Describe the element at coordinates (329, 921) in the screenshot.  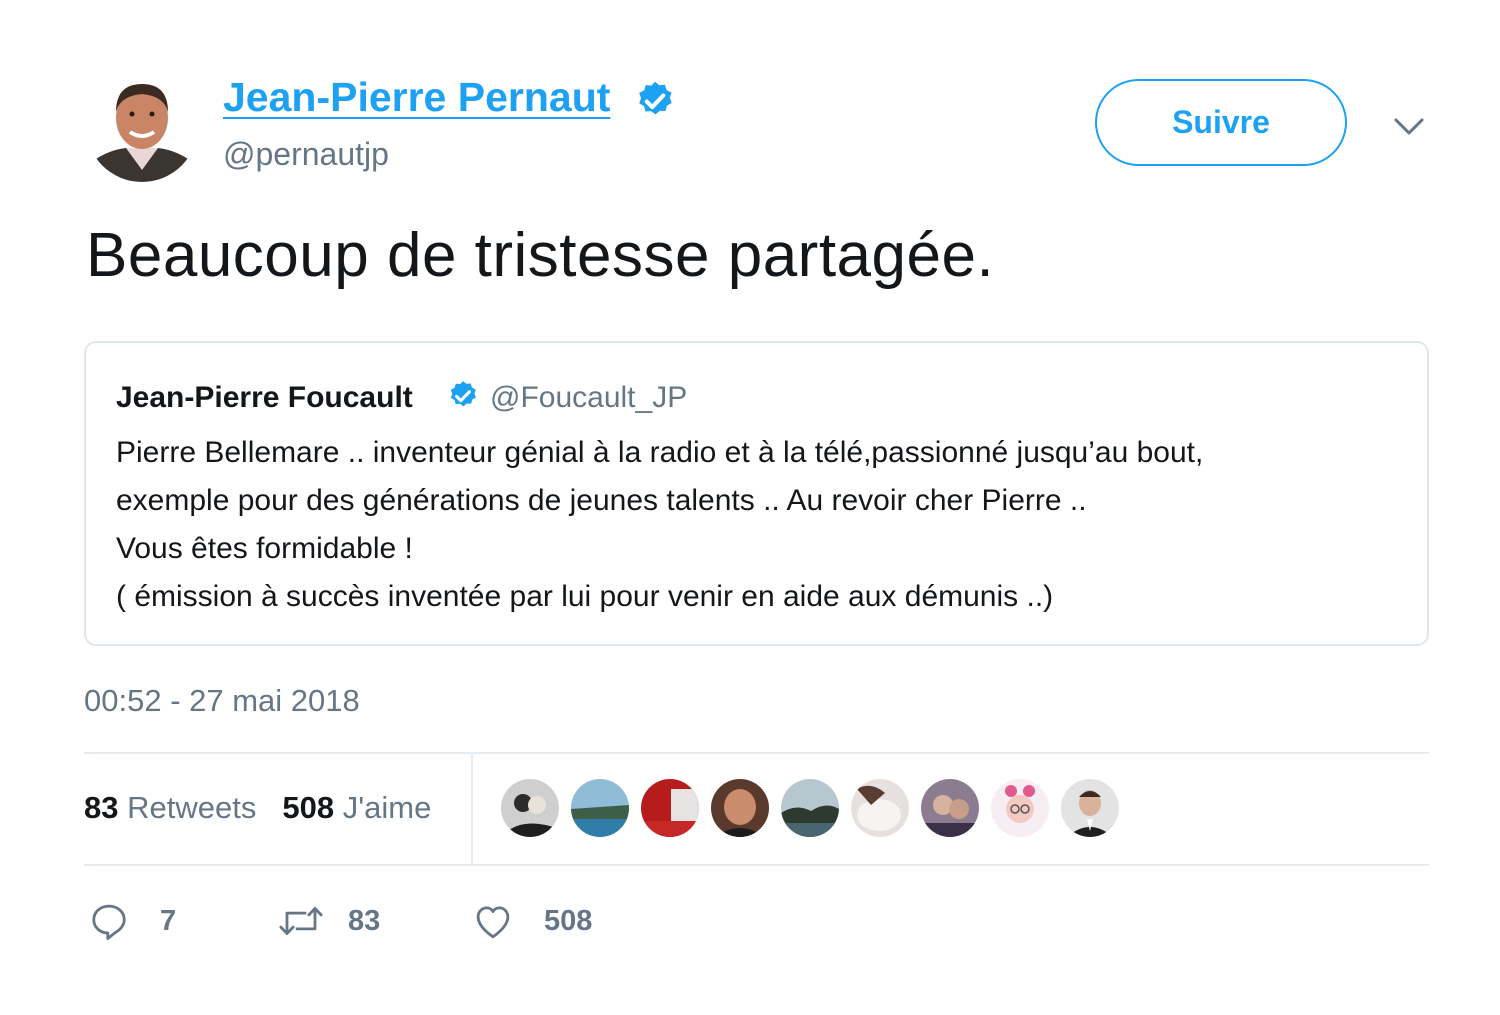
I see `retweet-button: 83` at that location.